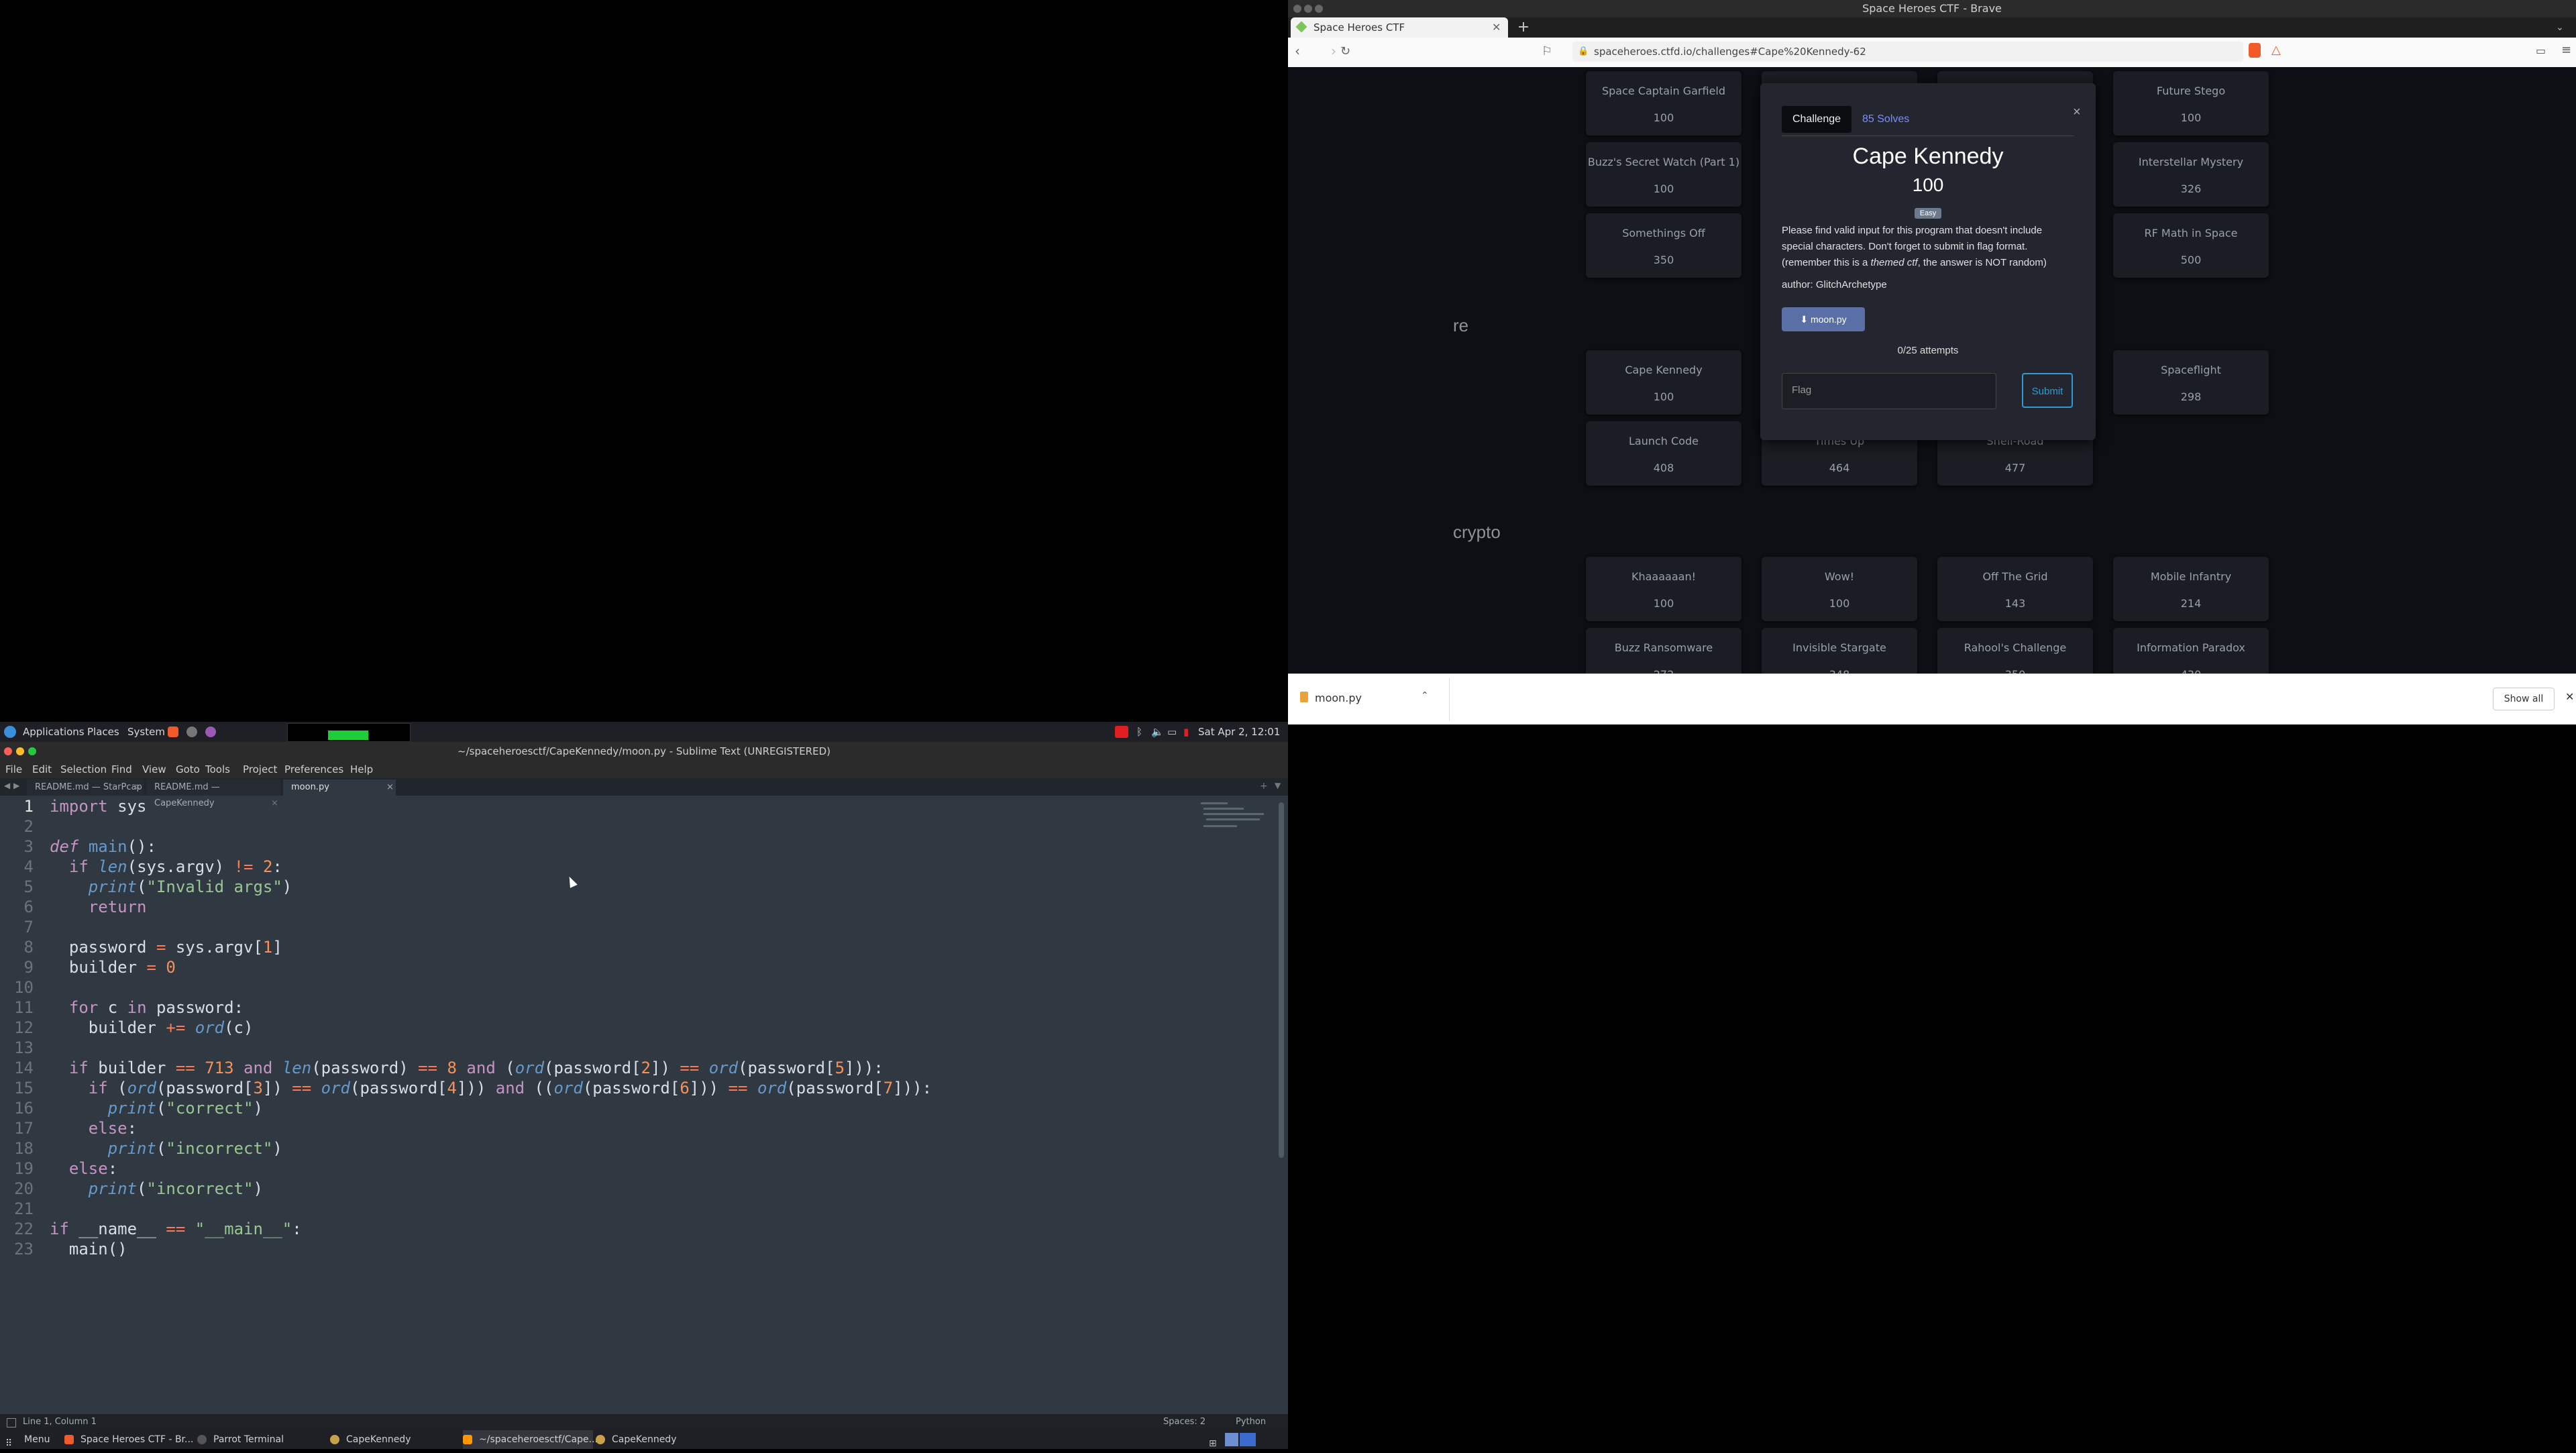 The width and height of the screenshot is (2576, 1453). What do you see at coordinates (1425, 695) in the screenshot?
I see `chevron-up-icon: ⌃` at bounding box center [1425, 695].